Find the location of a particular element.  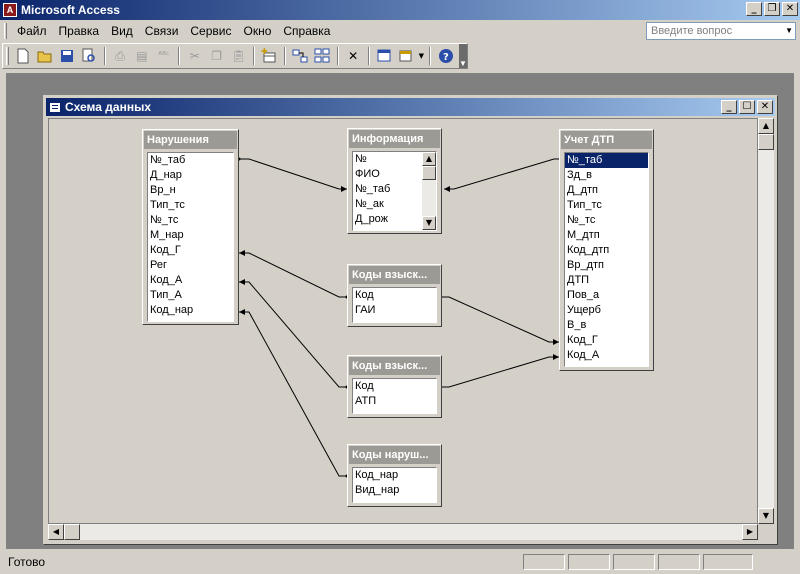

field-item: Тип_А is located at coordinates (190, 295).